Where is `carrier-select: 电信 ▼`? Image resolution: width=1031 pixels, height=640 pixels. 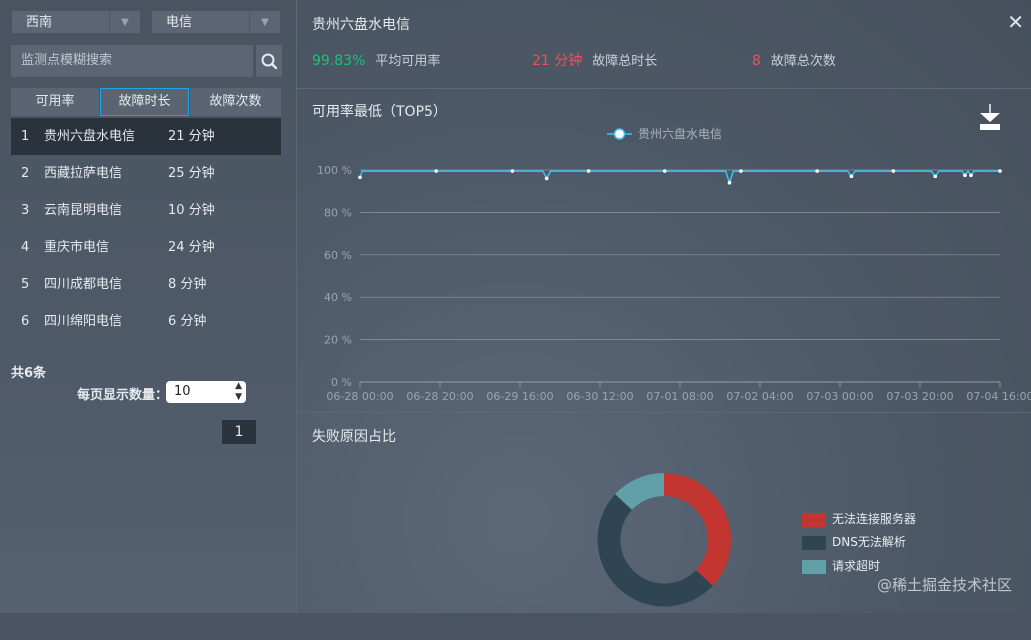
carrier-select: 电信 ▼ is located at coordinates (216, 22).